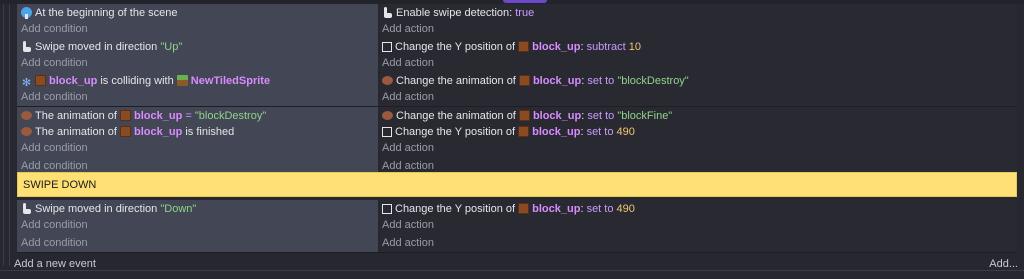 The height and width of the screenshot is (279, 1024). Describe the element at coordinates (454, 13) in the screenshot. I see `action-text: Enable swipe detection:` at that location.